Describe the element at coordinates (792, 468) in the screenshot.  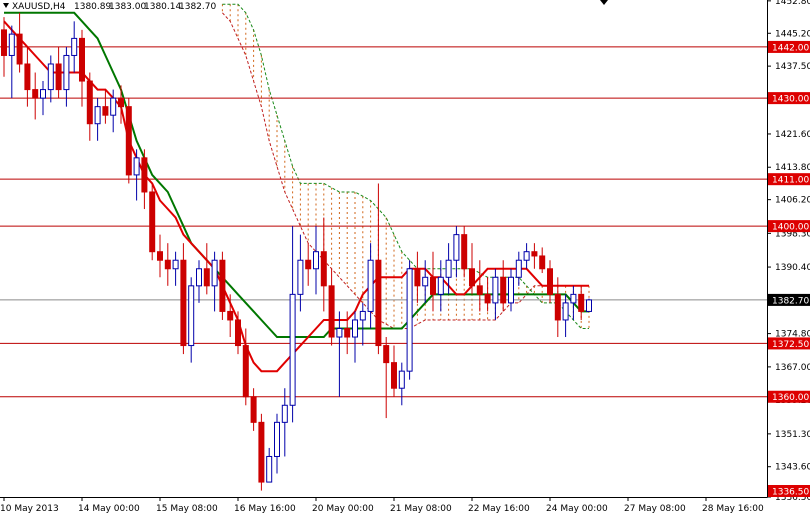
I see `y-tick-label: 1343.60` at that location.